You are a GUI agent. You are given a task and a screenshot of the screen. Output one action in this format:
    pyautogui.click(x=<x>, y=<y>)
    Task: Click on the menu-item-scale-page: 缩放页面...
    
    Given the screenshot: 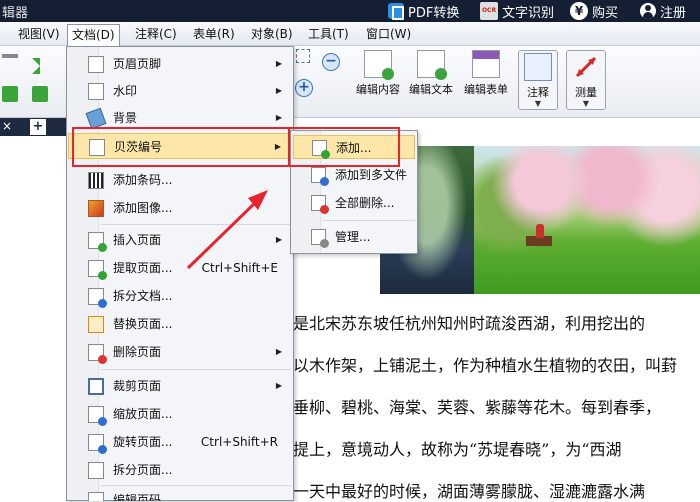 What is the action you would take?
    pyautogui.click(x=180, y=414)
    